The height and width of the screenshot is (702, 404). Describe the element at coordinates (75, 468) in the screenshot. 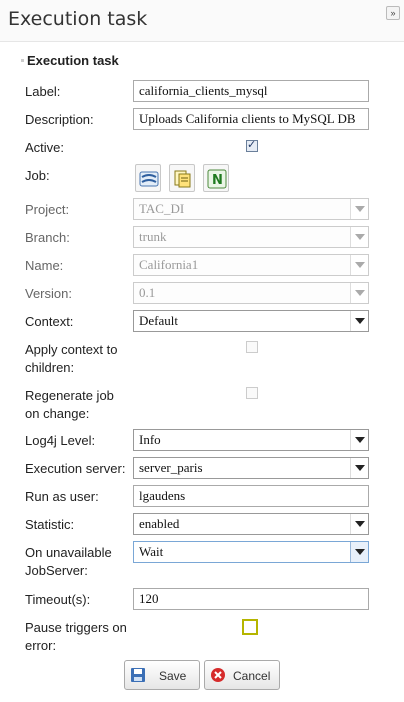

I see `execution-server-label: Execution server:` at that location.